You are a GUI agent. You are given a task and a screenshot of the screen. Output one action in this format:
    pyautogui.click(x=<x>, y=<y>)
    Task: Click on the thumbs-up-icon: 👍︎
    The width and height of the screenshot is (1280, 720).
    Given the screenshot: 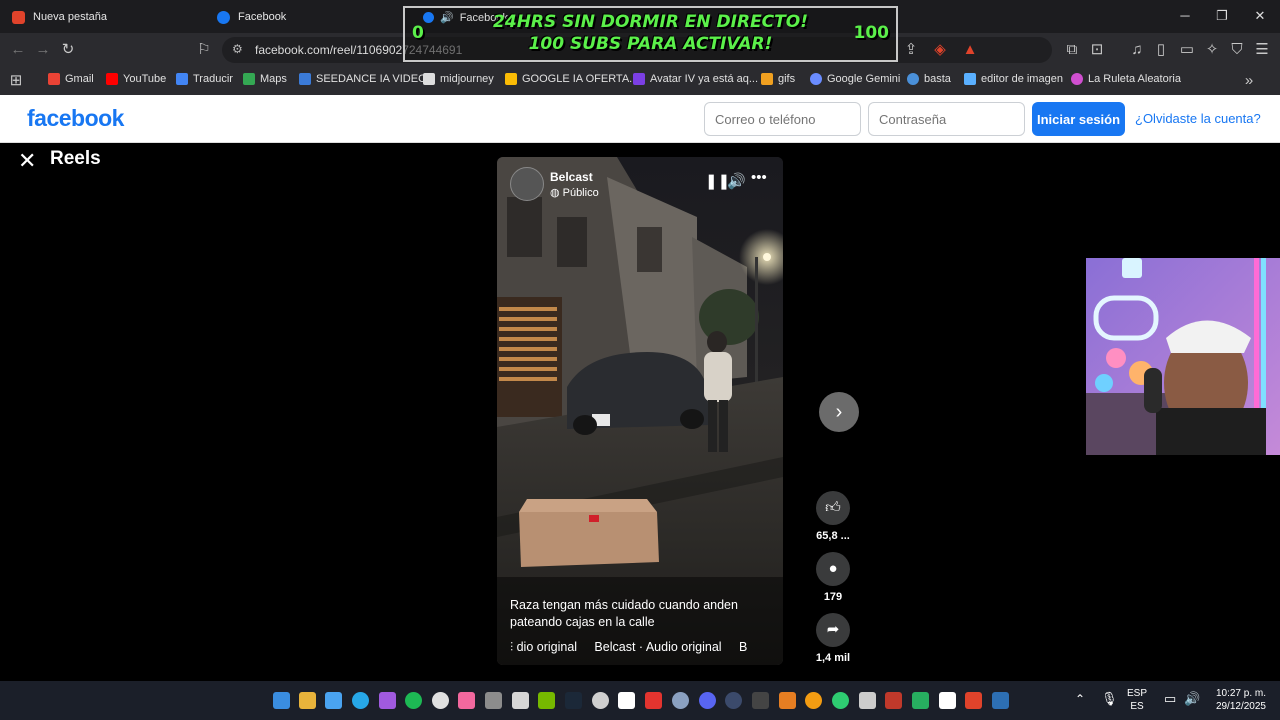 What is the action you would take?
    pyautogui.click(x=833, y=507)
    